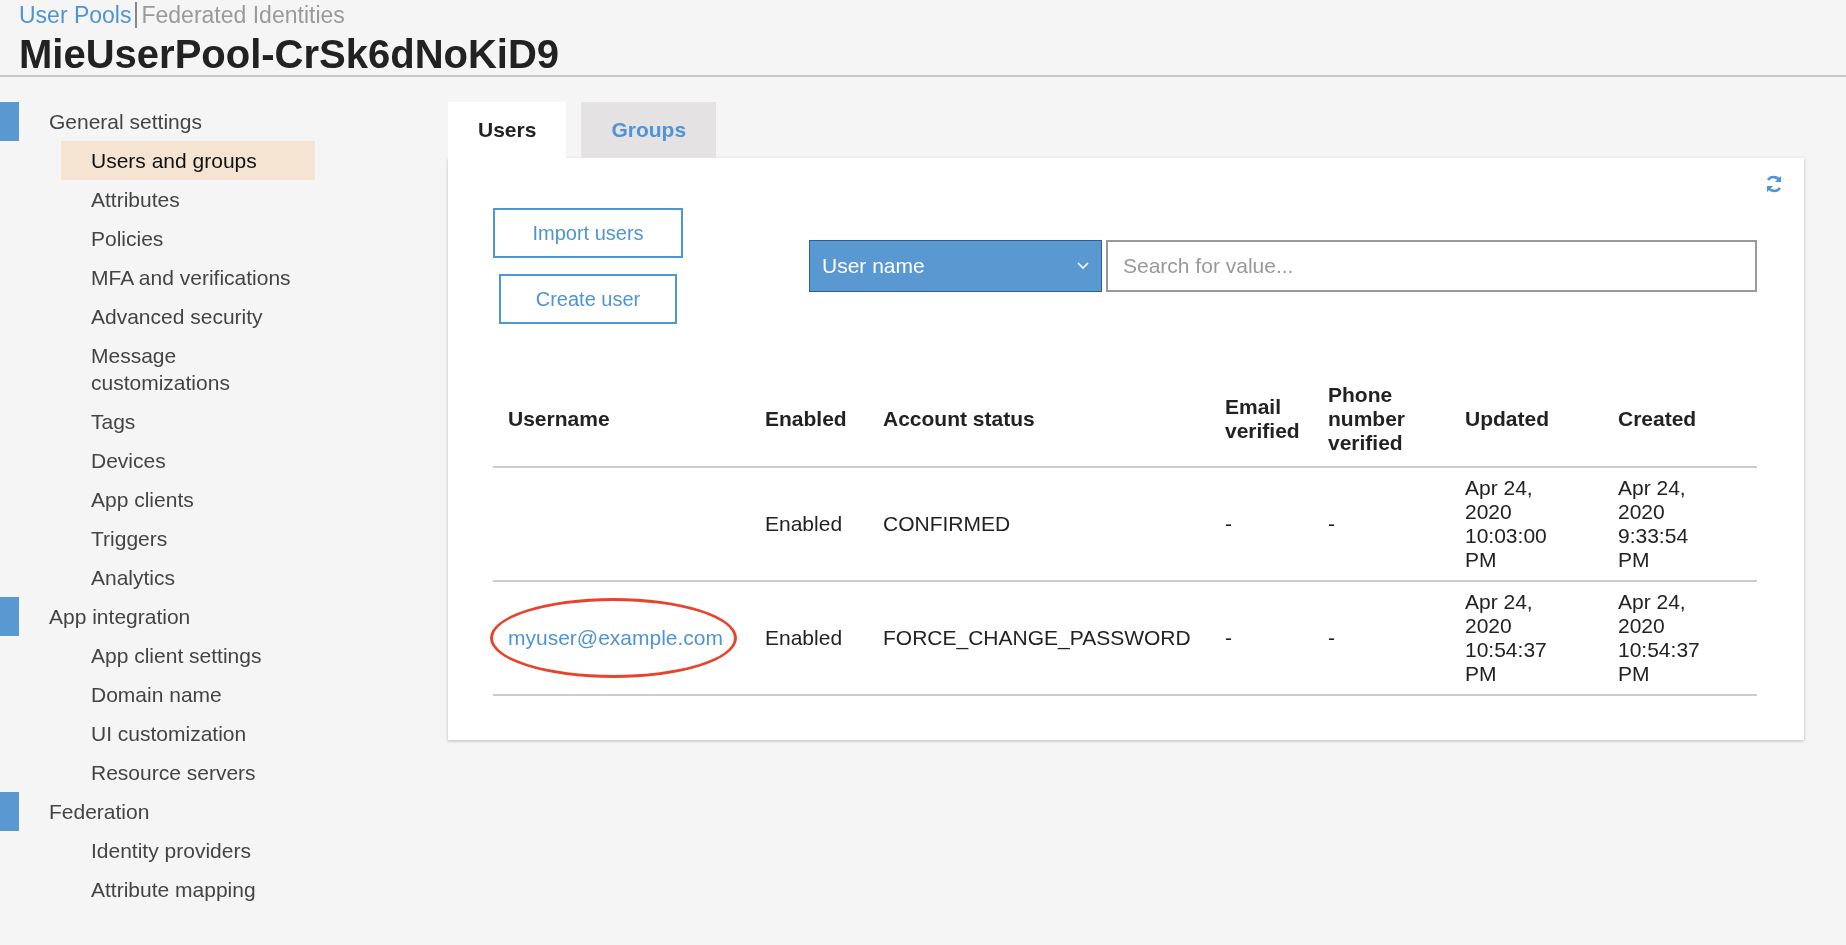  Describe the element at coordinates (120, 616) in the screenshot. I see `sidebar-section: App integration` at that location.